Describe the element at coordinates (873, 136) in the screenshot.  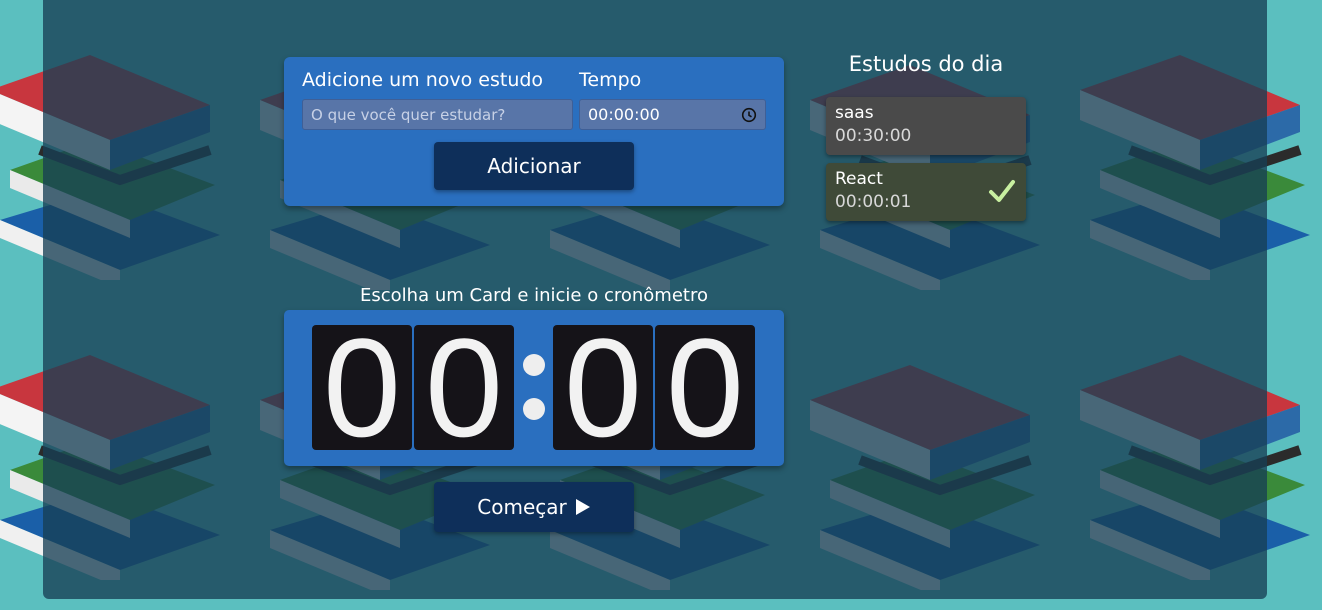
I see `study-card-time: 00:30:00` at that location.